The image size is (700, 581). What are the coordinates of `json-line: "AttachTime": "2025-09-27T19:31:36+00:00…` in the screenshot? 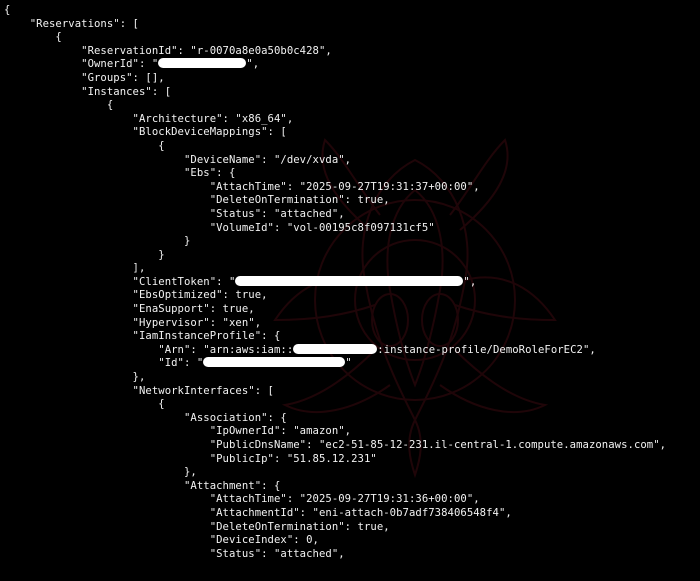 It's located at (350, 500).